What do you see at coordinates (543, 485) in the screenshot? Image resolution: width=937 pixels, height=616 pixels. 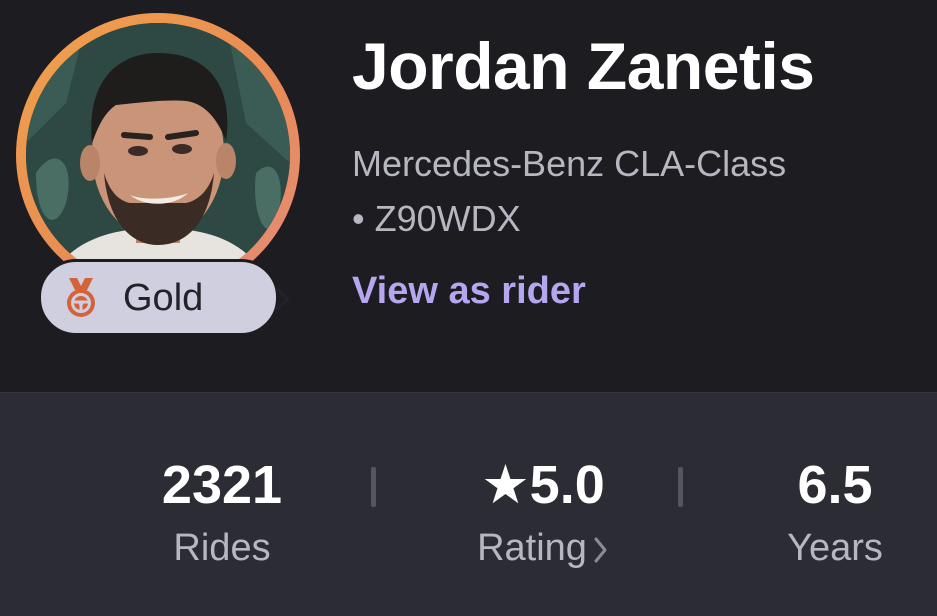 I see `rating-value: ★5.0` at bounding box center [543, 485].